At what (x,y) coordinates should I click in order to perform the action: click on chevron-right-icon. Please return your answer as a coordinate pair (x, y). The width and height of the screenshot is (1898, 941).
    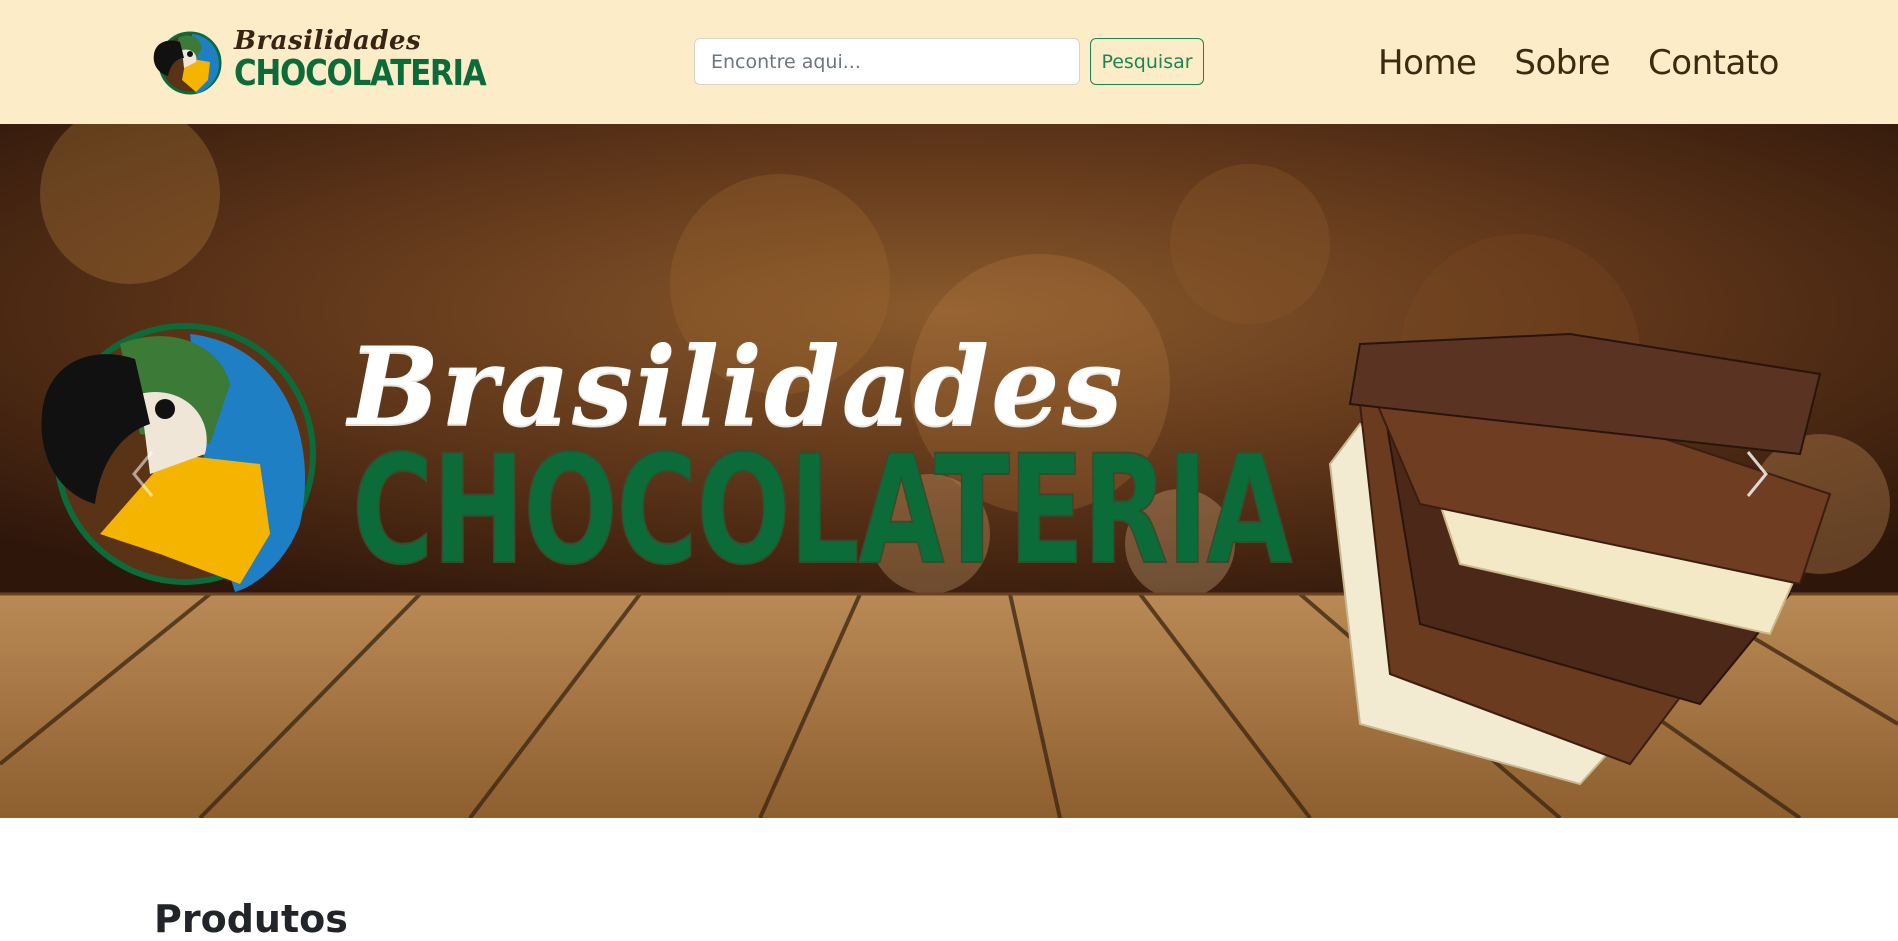
    Looking at the image, I should click on (1757, 474).